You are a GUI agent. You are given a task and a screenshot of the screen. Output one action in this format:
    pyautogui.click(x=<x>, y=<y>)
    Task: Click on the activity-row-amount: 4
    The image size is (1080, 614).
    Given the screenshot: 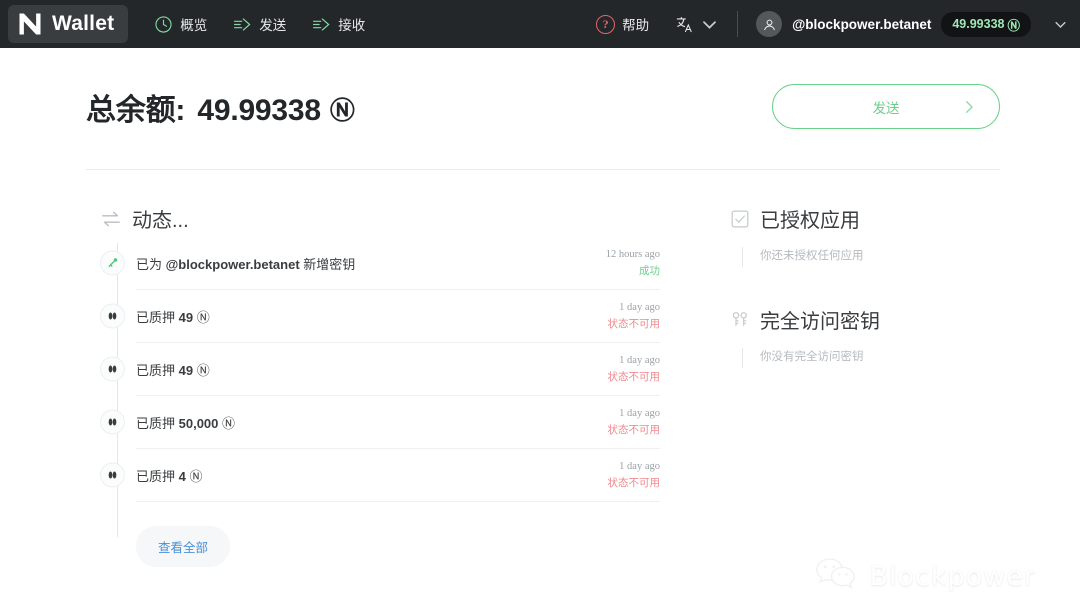 What is the action you would take?
    pyautogui.click(x=182, y=476)
    